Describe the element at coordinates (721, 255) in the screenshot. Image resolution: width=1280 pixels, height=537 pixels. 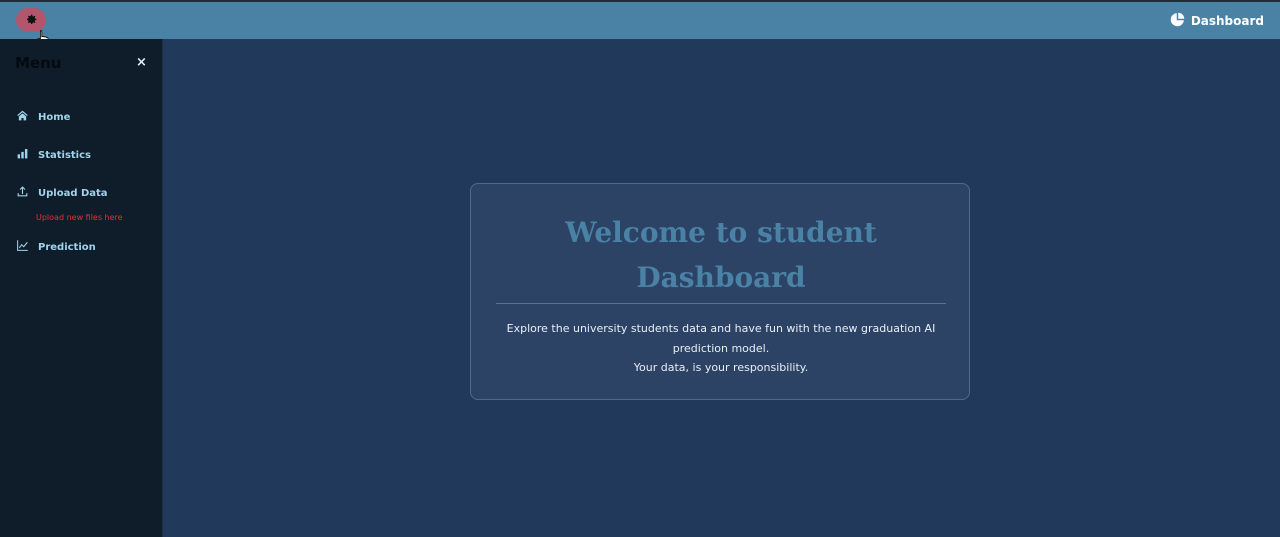
I see `welcome-title: Welcome to student Dashboard` at that location.